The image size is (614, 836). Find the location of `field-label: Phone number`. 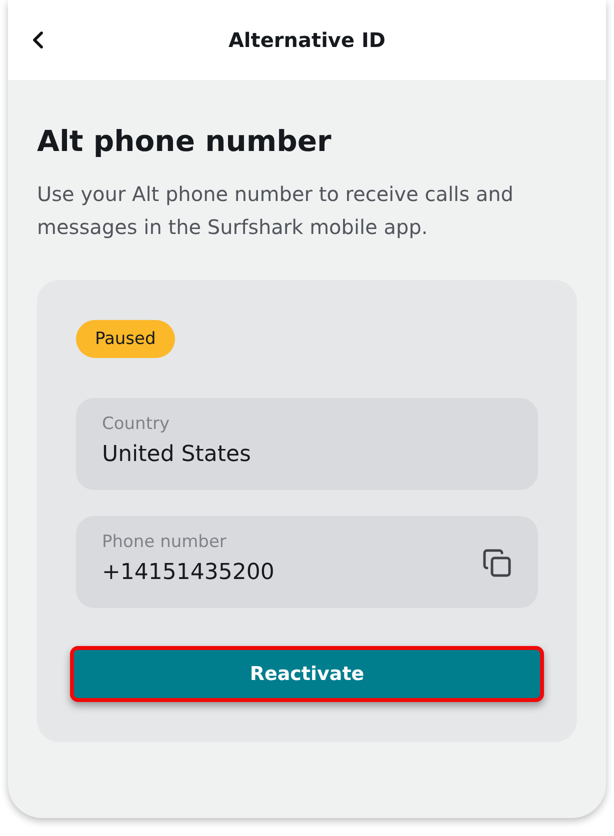

field-label: Phone number is located at coordinates (165, 542).